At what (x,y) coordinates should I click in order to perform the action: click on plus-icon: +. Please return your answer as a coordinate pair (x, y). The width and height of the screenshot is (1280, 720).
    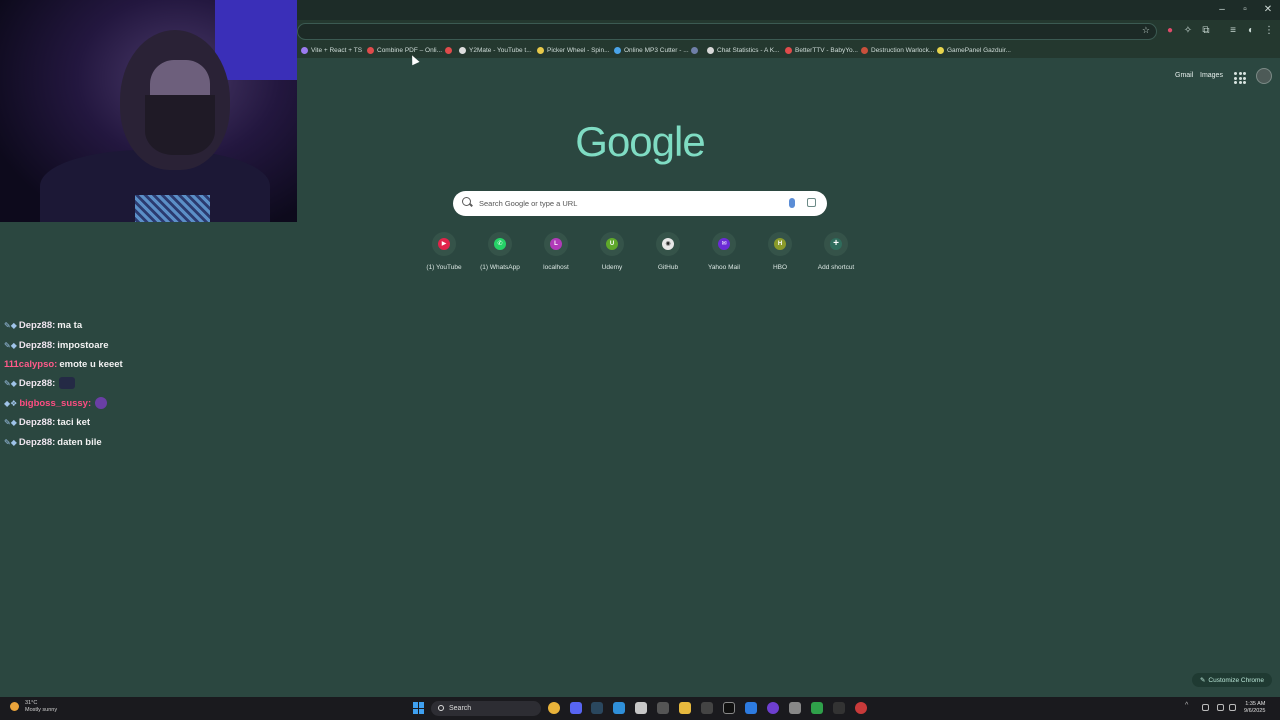
    Looking at the image, I should click on (836, 244).